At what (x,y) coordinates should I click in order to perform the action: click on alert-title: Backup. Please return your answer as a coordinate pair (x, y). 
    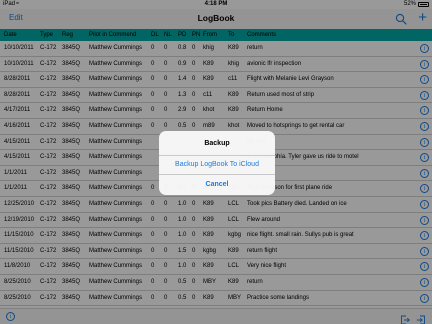
    Looking at the image, I should click on (217, 143).